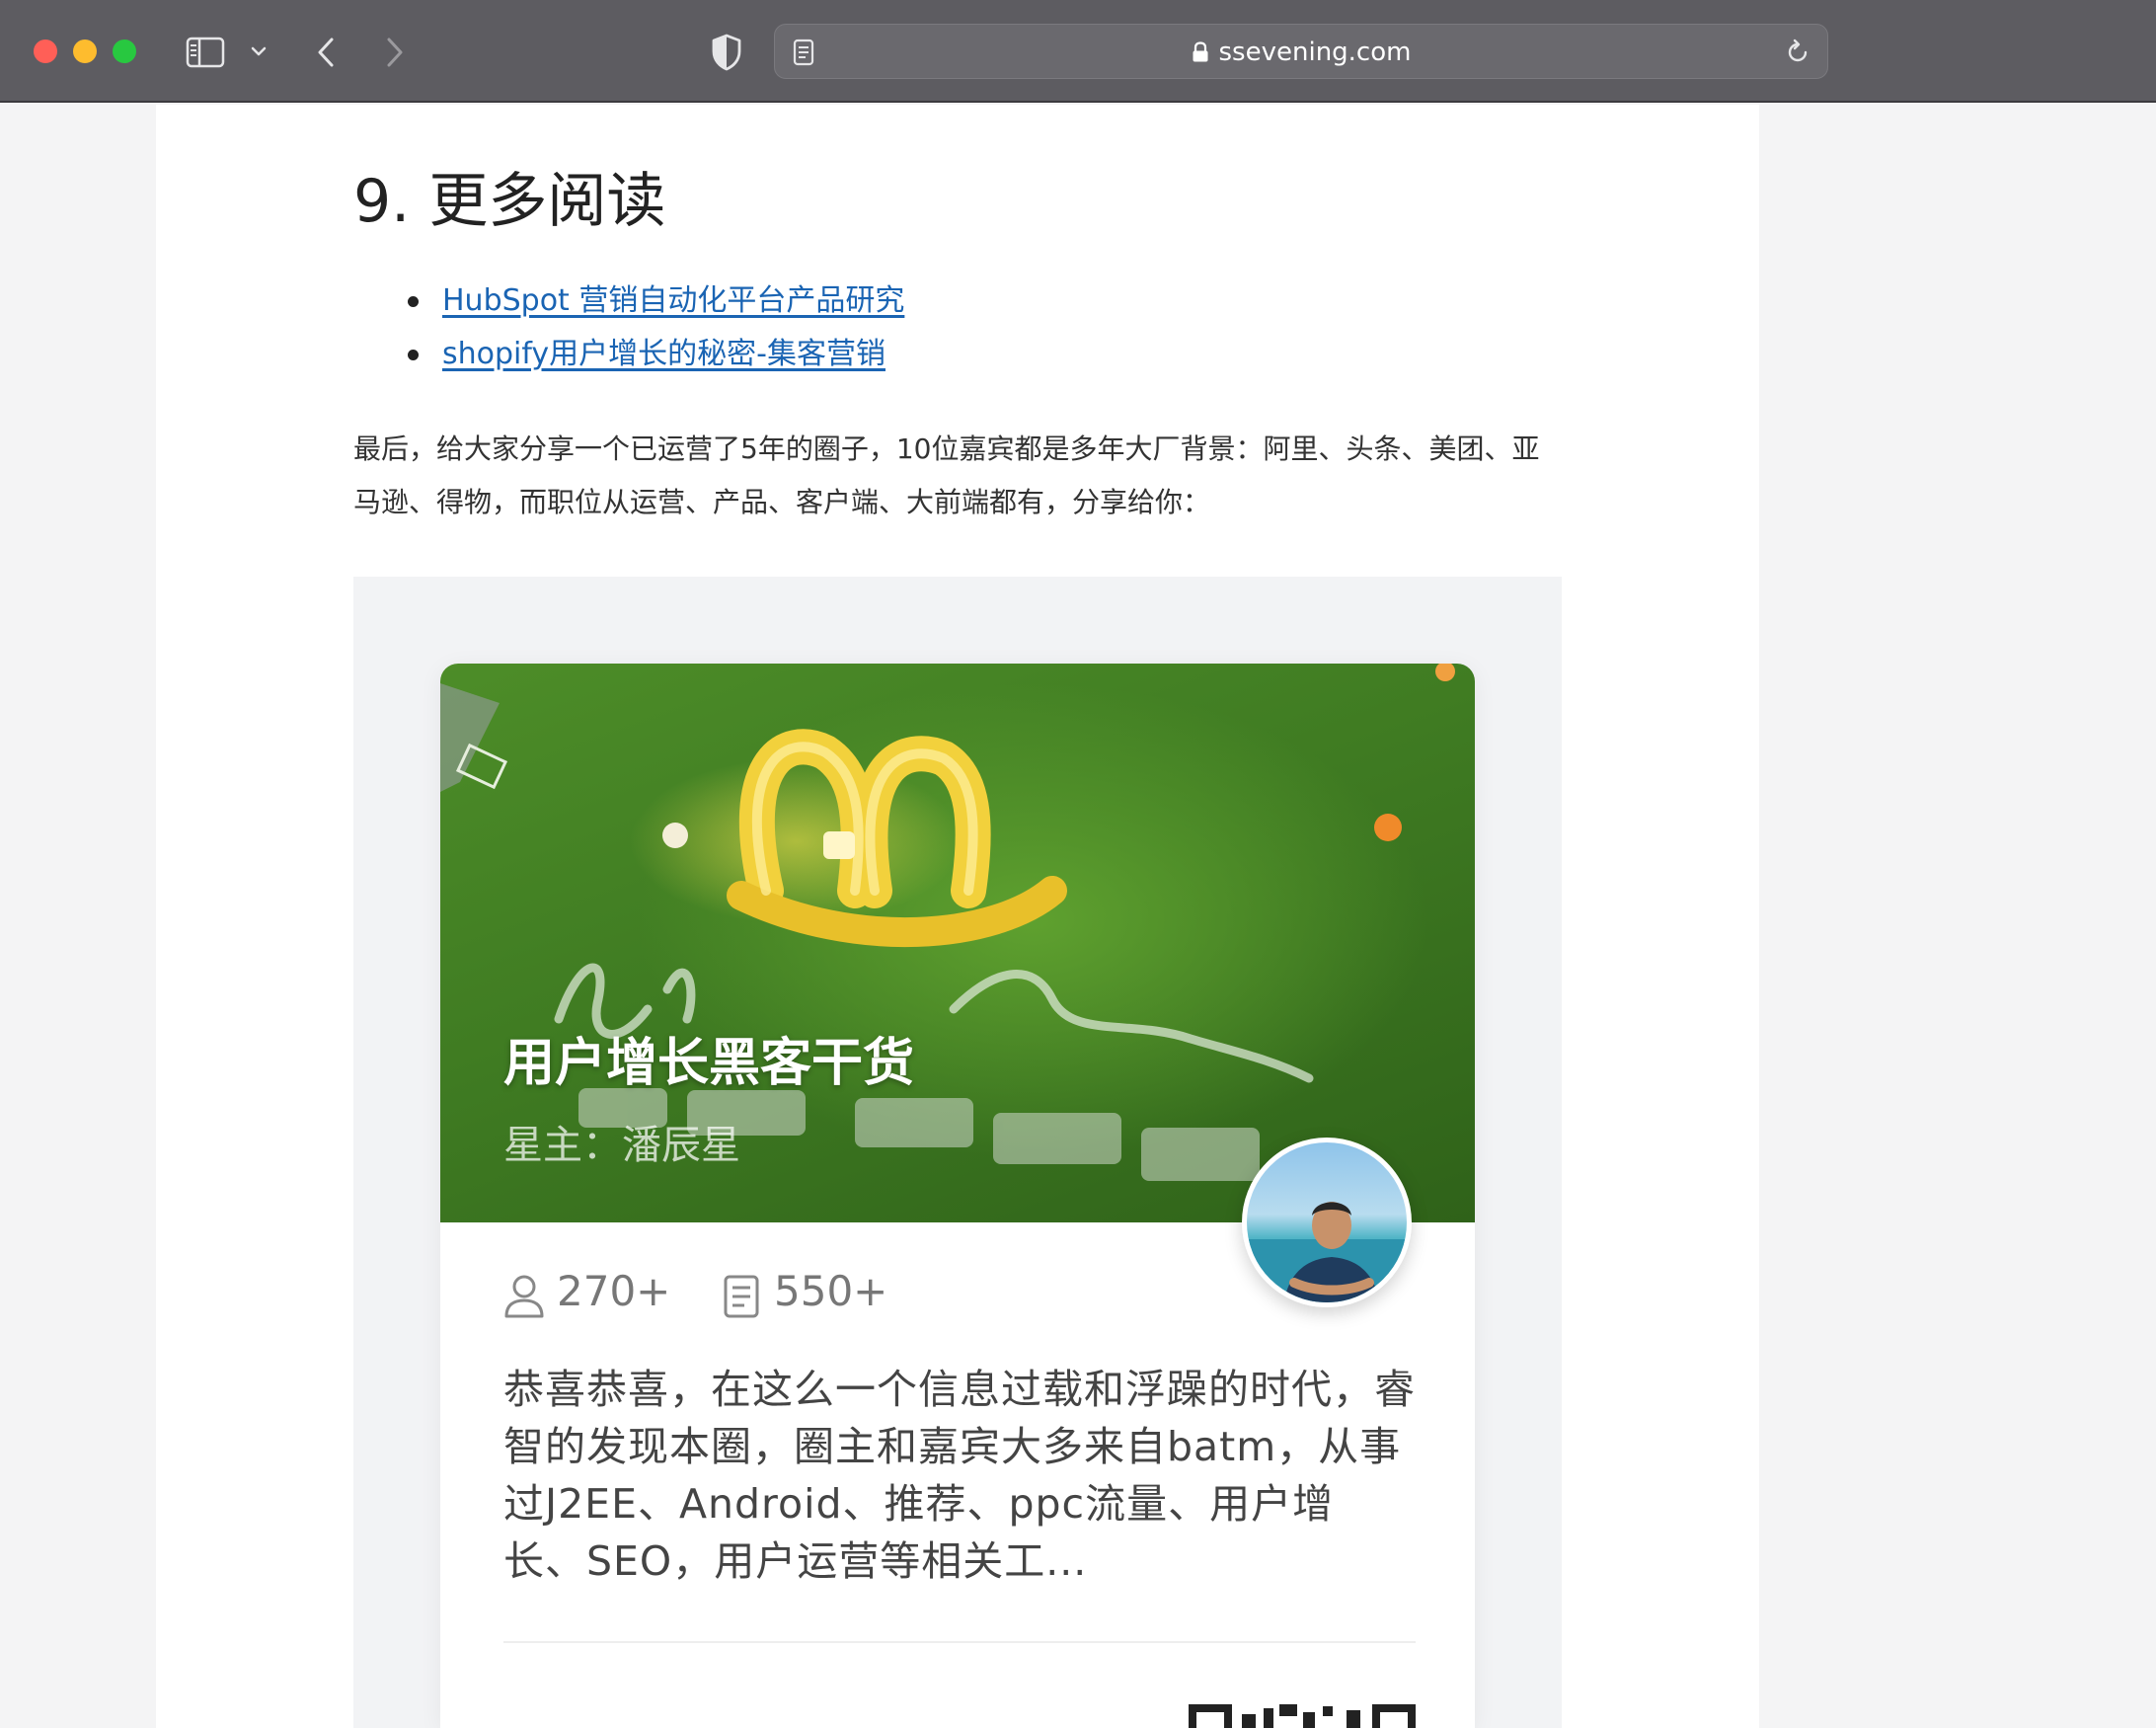  I want to click on list-item: HubSpot 营销自动化平台产品研究, so click(628, 301).